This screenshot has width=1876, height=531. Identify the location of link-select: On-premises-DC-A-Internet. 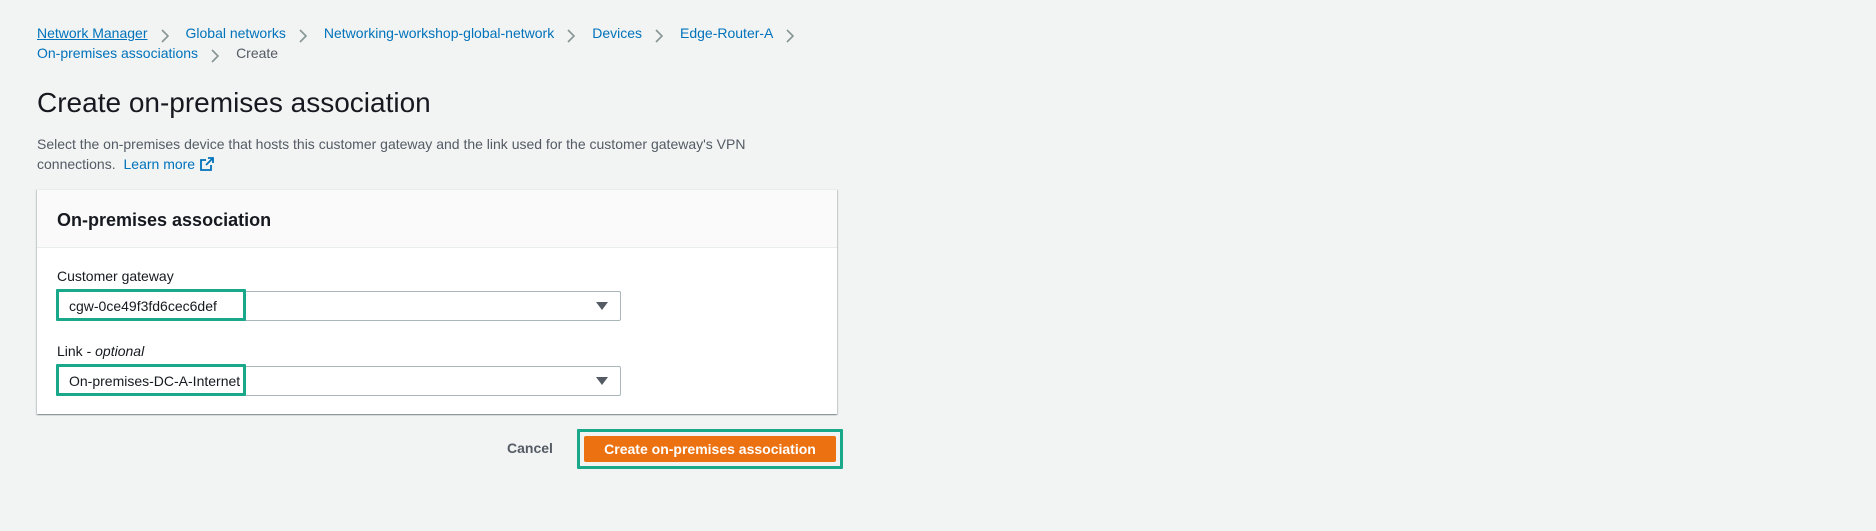
(338, 380).